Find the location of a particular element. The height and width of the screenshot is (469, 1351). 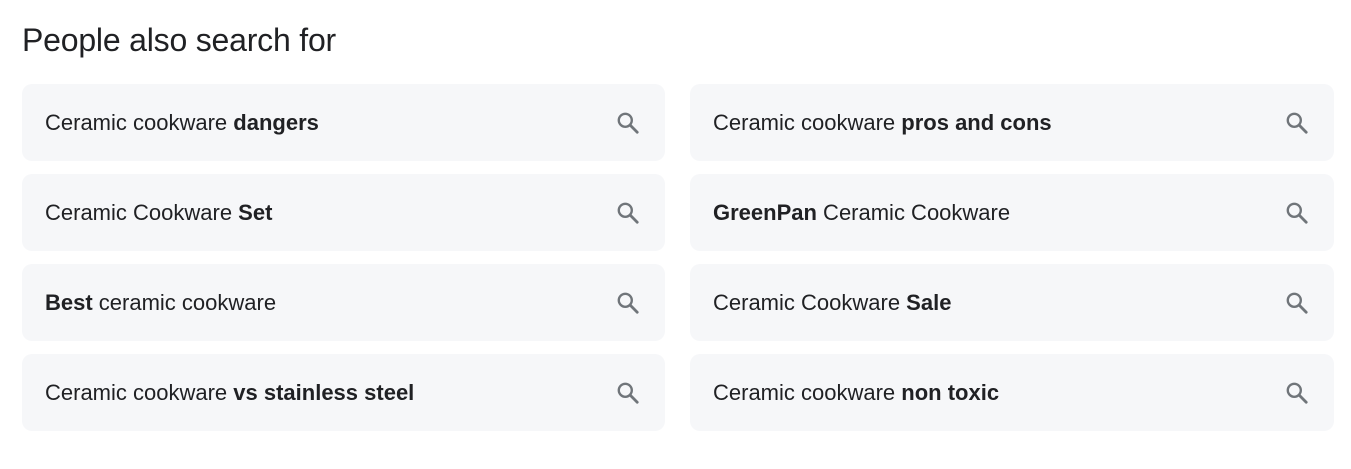

suggestion-bold-term: dangers is located at coordinates (276, 122).